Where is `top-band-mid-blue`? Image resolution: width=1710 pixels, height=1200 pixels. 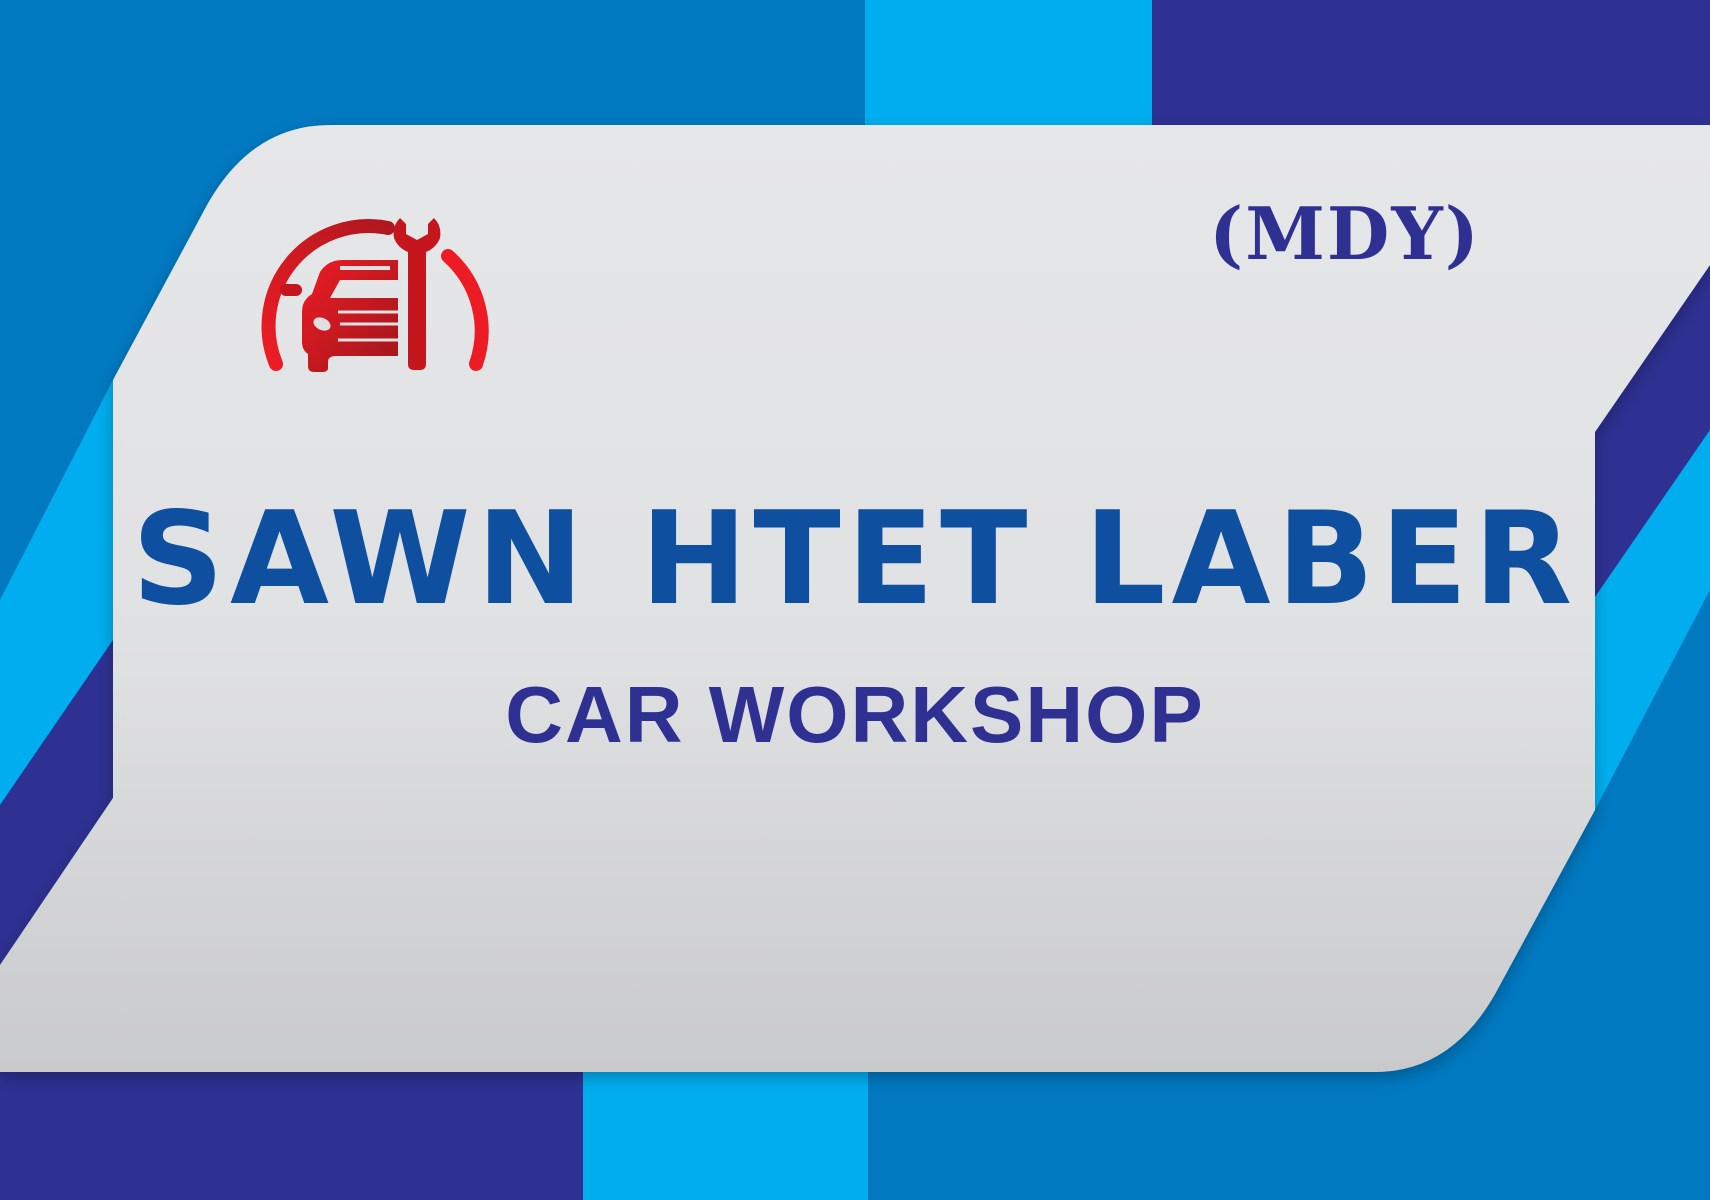
top-band-mid-blue is located at coordinates (432, 65).